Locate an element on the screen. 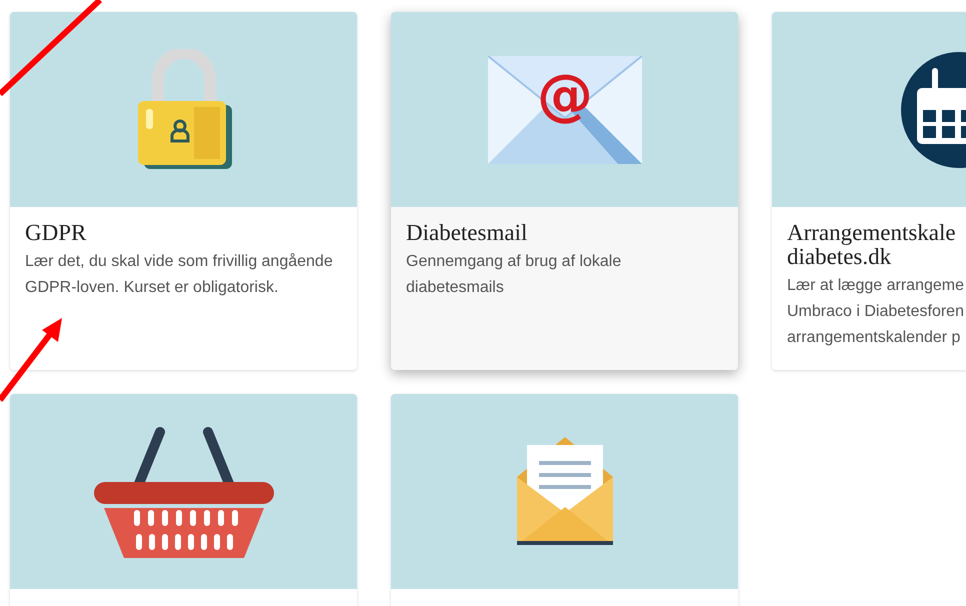 This screenshot has width=966, height=606. card-description: Lær at lægge arrangeme Umbraco i Diabetesforen arrangementskalender p is located at coordinates (875, 312).